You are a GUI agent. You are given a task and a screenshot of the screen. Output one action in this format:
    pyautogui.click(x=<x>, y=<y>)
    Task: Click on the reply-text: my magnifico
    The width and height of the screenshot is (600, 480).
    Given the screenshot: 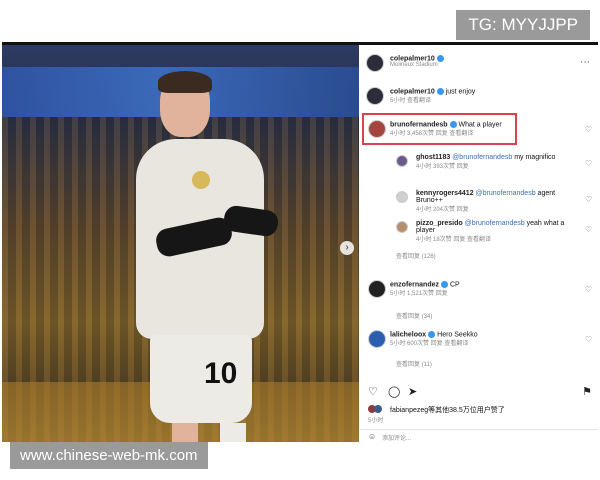 What is the action you would take?
    pyautogui.click(x=535, y=157)
    